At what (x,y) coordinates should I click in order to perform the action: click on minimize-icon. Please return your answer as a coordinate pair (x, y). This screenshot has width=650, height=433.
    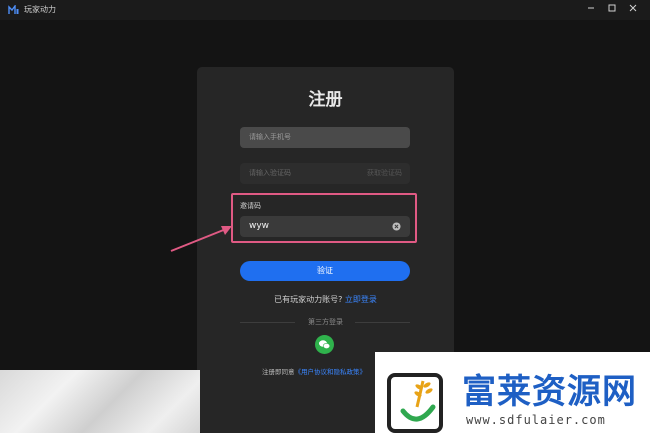
    Looking at the image, I should click on (591, 8).